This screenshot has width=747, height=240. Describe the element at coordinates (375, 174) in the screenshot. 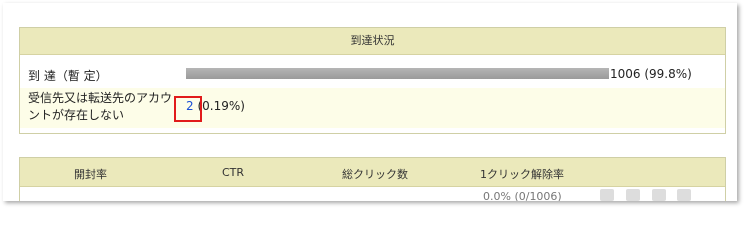

I see `total-clicks-header: 総クリック数` at that location.